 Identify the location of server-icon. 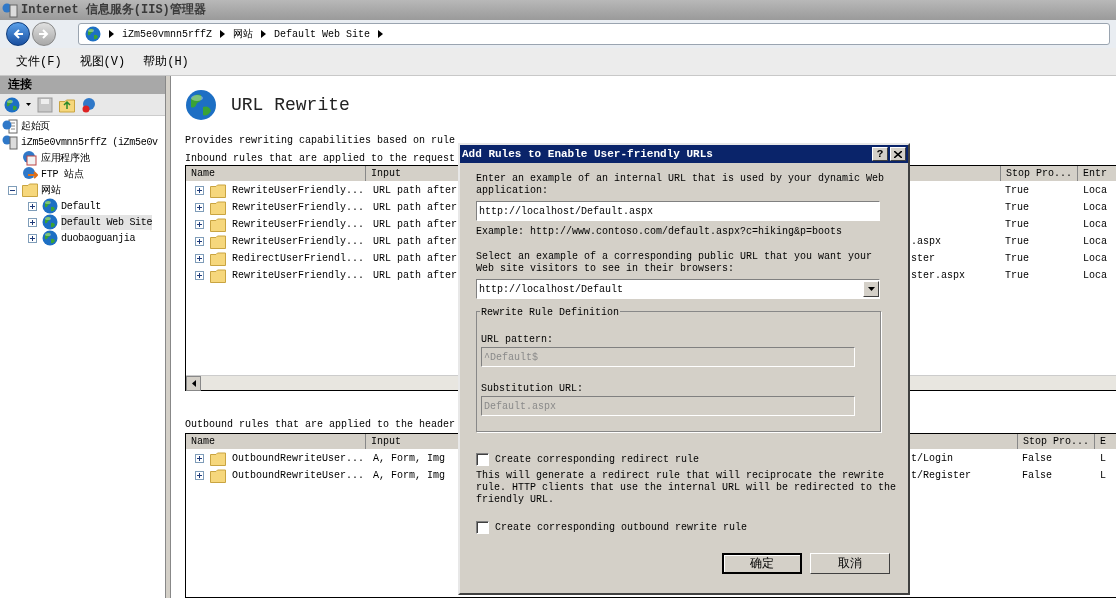
(10, 10).